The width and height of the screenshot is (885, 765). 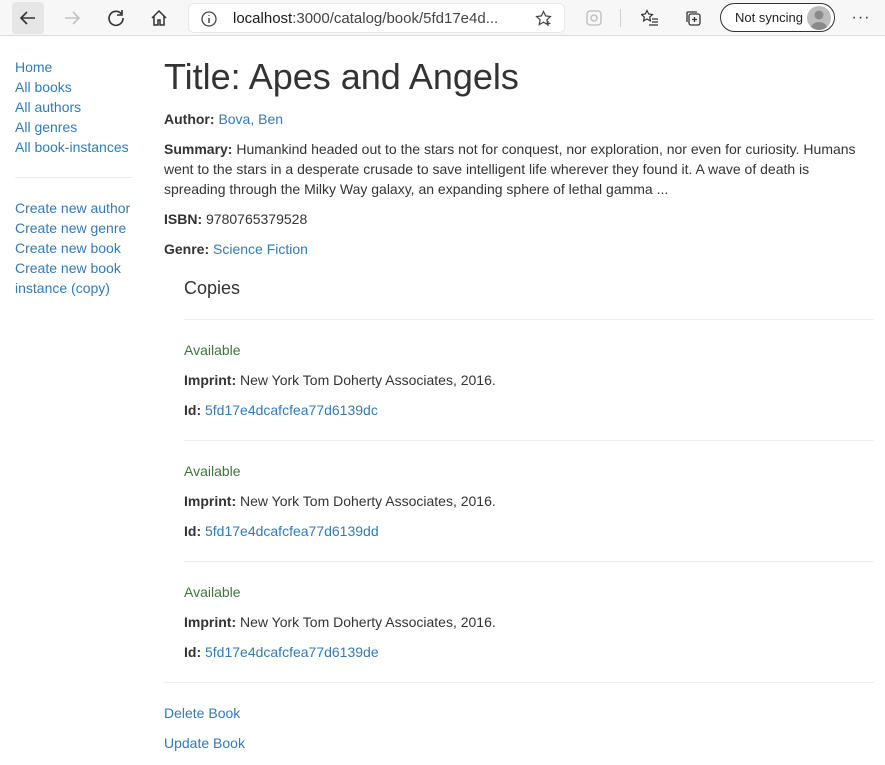 I want to click on sidebar-link-all-book-instances: All book-instances, so click(x=75, y=147).